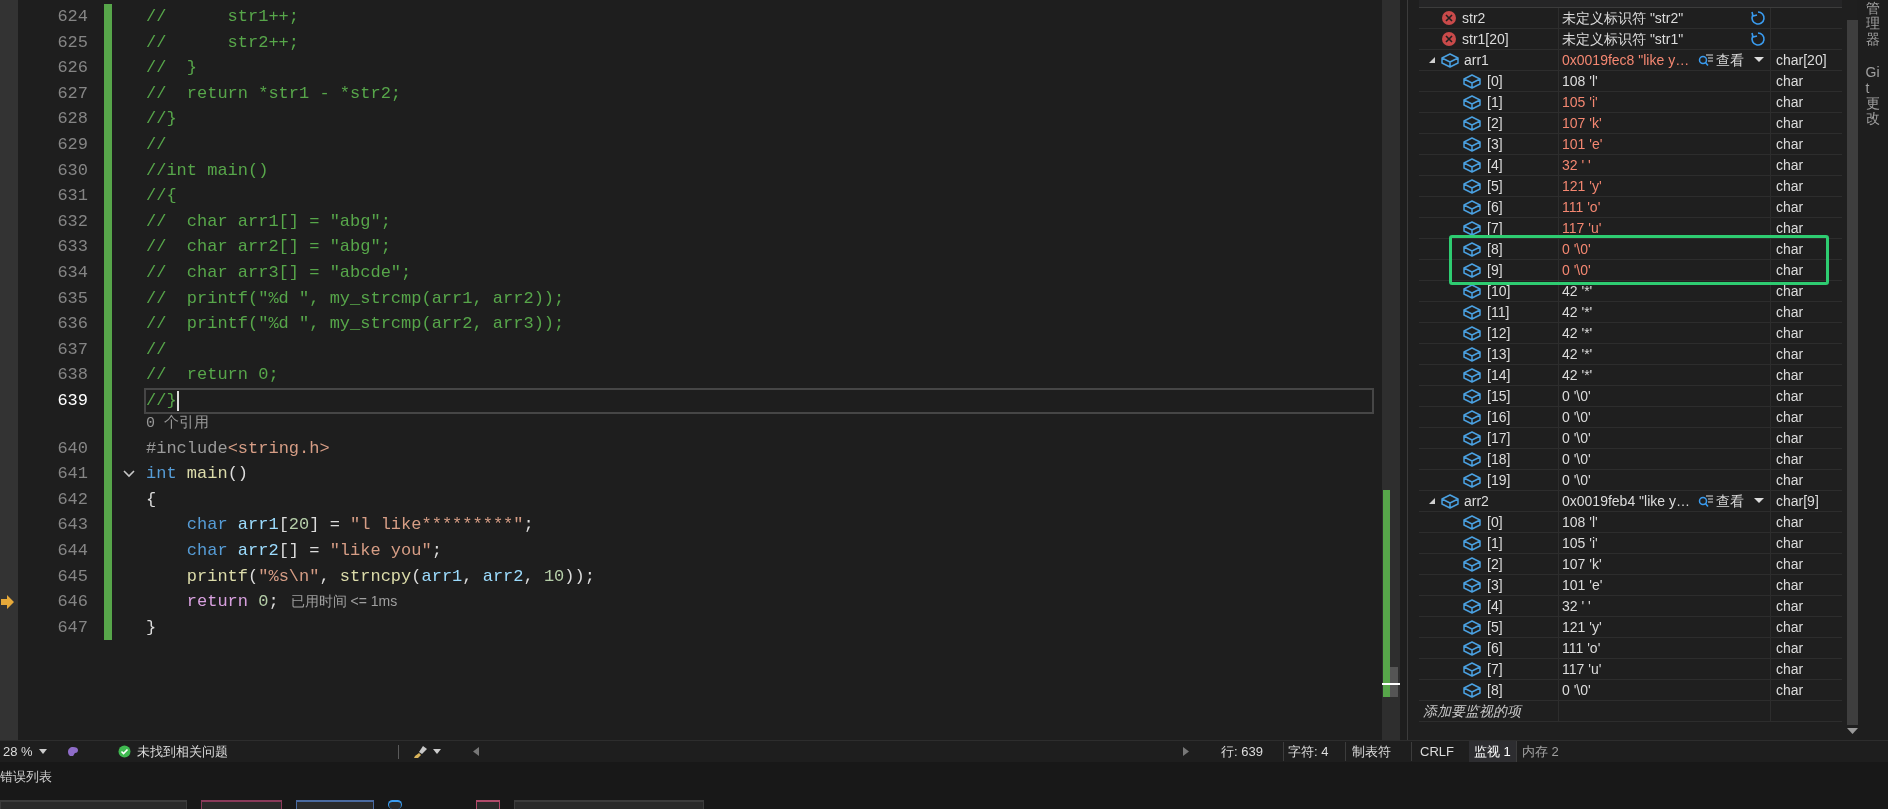  What do you see at coordinates (1580, 102) in the screenshot?
I see `watch-value: 105 'i'` at bounding box center [1580, 102].